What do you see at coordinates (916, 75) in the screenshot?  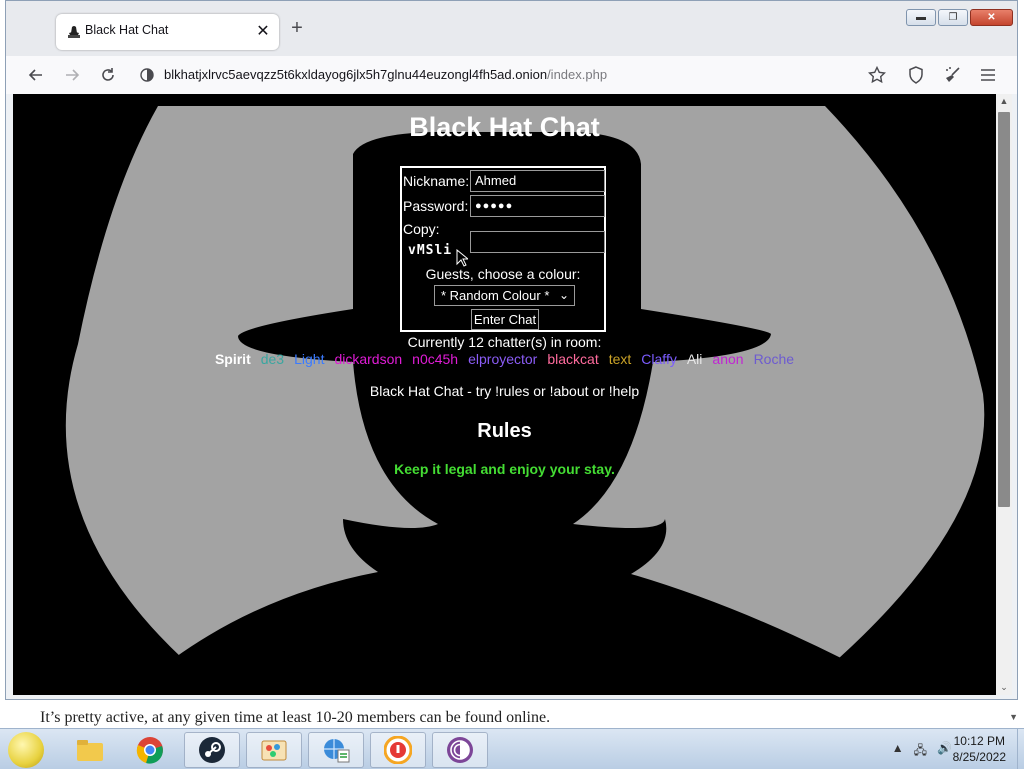 I see `shield-icon` at bounding box center [916, 75].